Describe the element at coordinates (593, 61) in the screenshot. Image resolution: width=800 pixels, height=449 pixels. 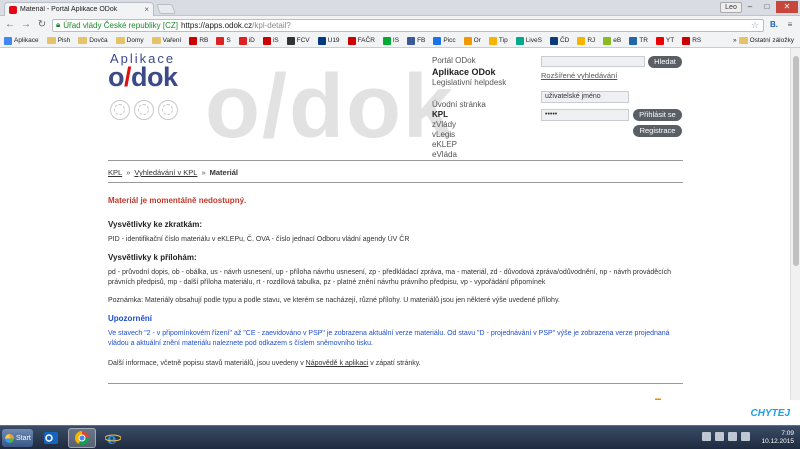
I see `search-input` at that location.